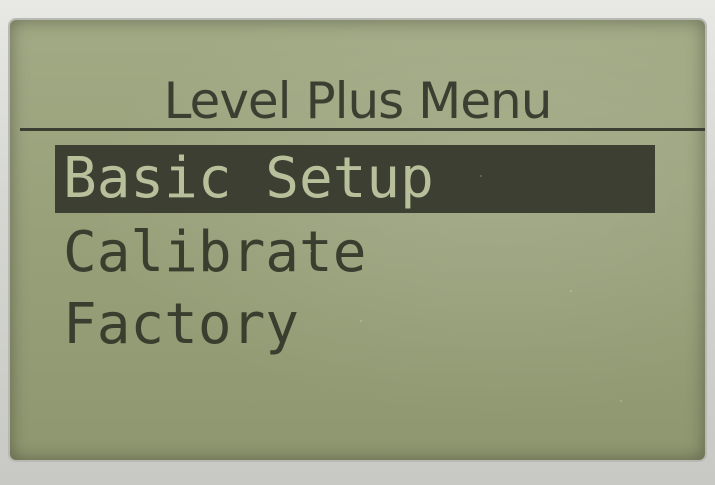 The image size is (715, 485). I want to click on menu-title: Level Plus Menu, so click(358, 101).